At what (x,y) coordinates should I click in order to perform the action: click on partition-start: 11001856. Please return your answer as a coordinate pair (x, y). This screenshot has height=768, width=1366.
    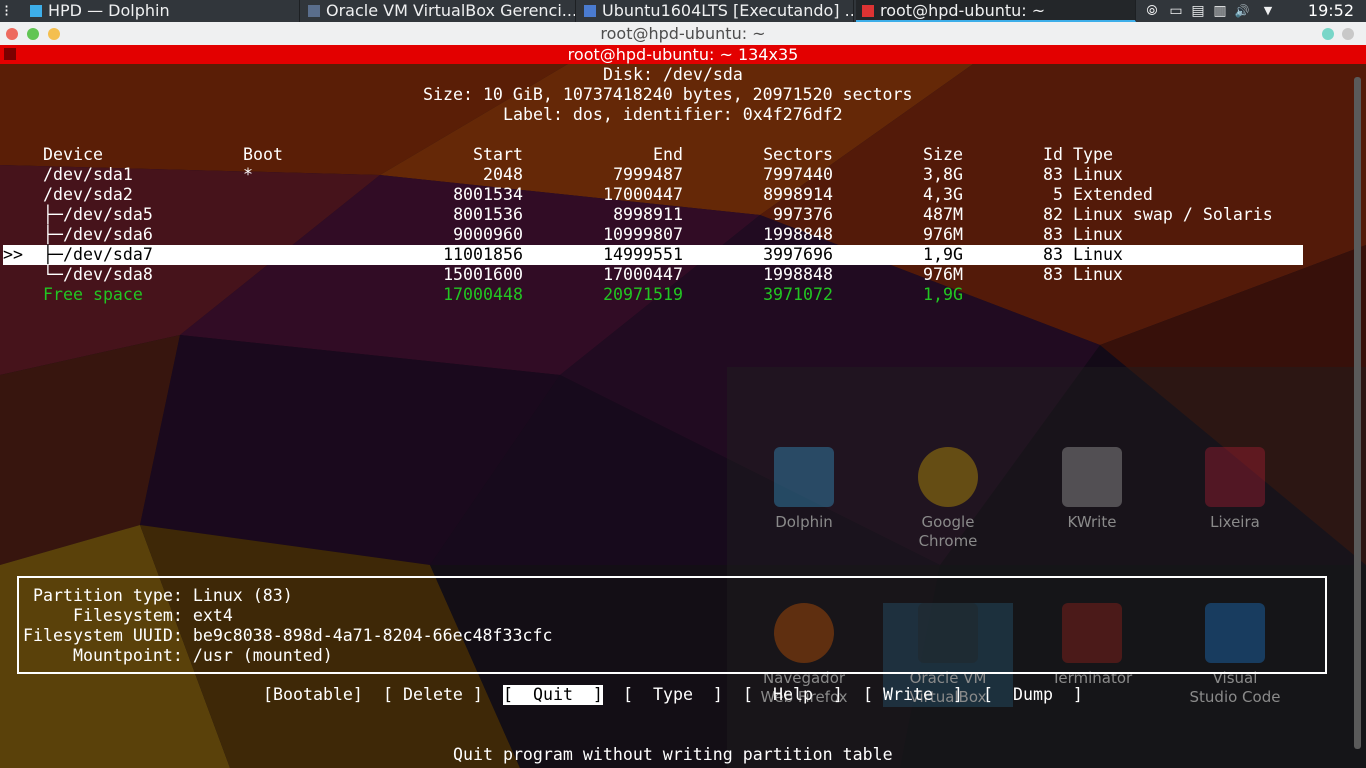
    Looking at the image, I should click on (483, 254).